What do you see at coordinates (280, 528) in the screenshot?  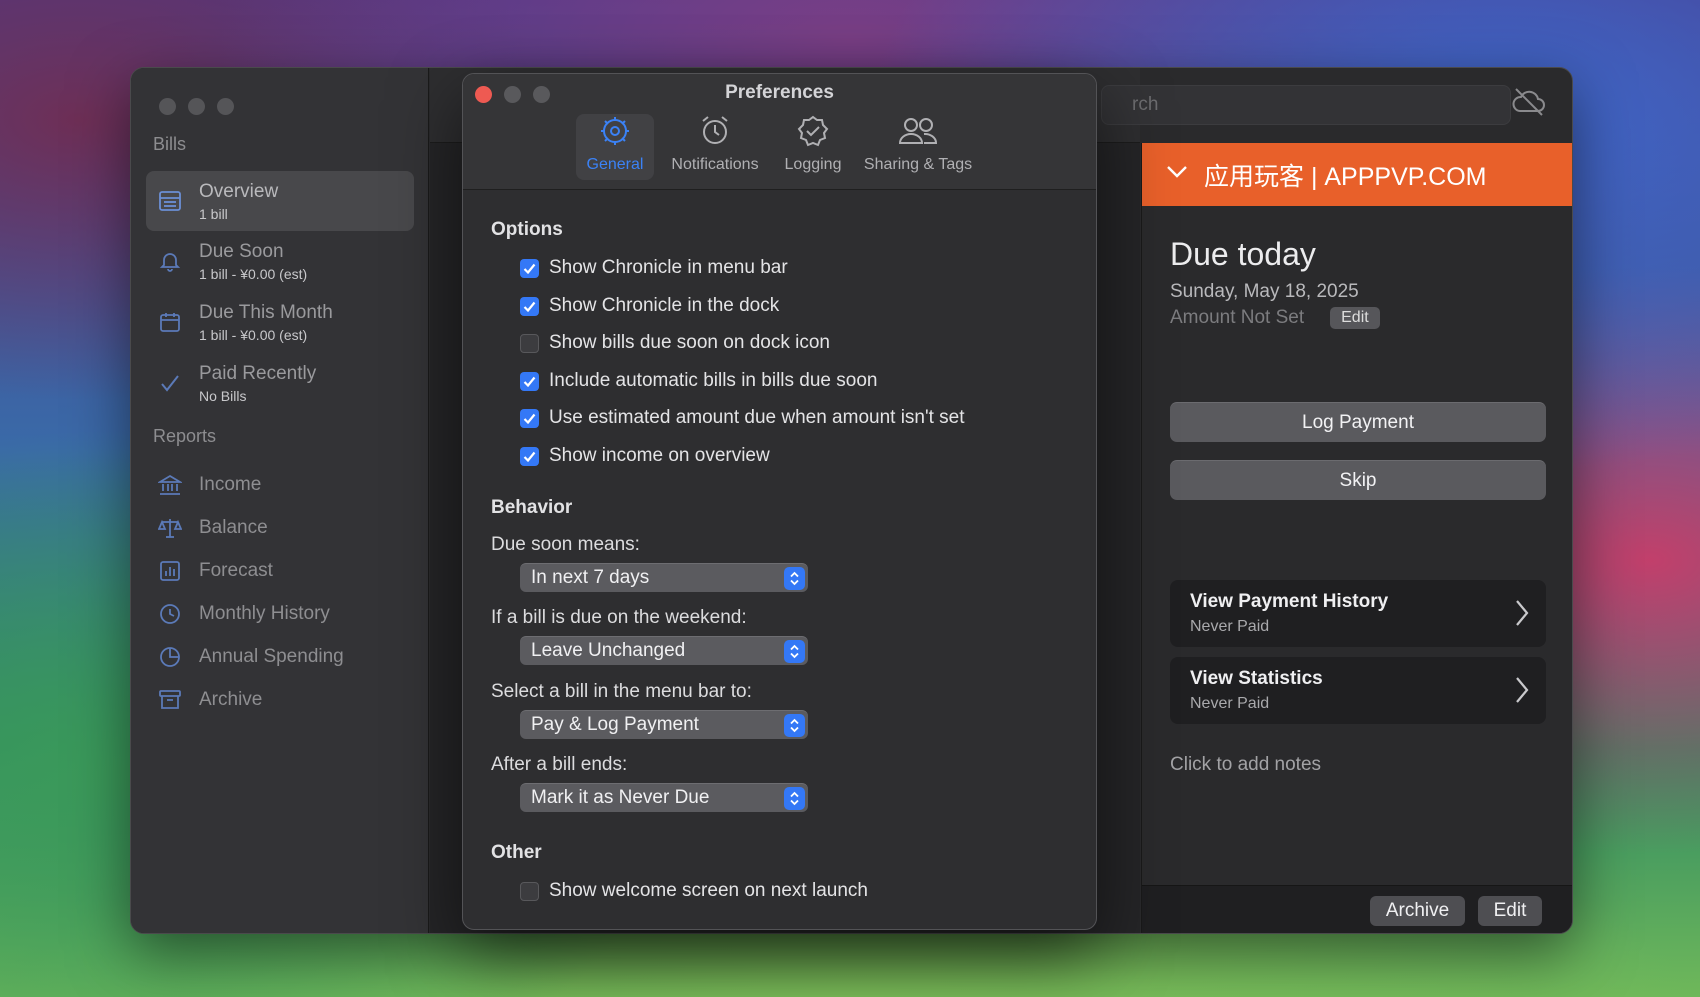 I see `sidebar-item-balance: Balance` at bounding box center [280, 528].